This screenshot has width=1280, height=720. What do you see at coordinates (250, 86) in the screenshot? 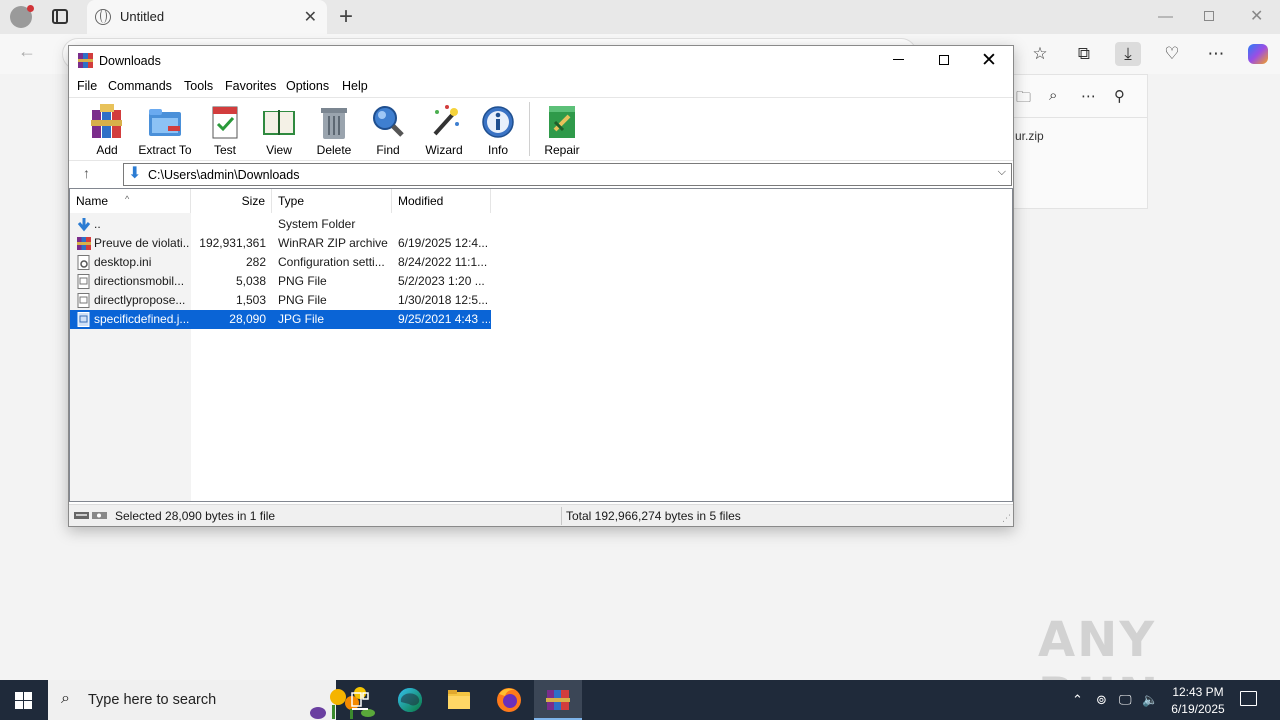
I see `menu-favorites: Favorites` at bounding box center [250, 86].